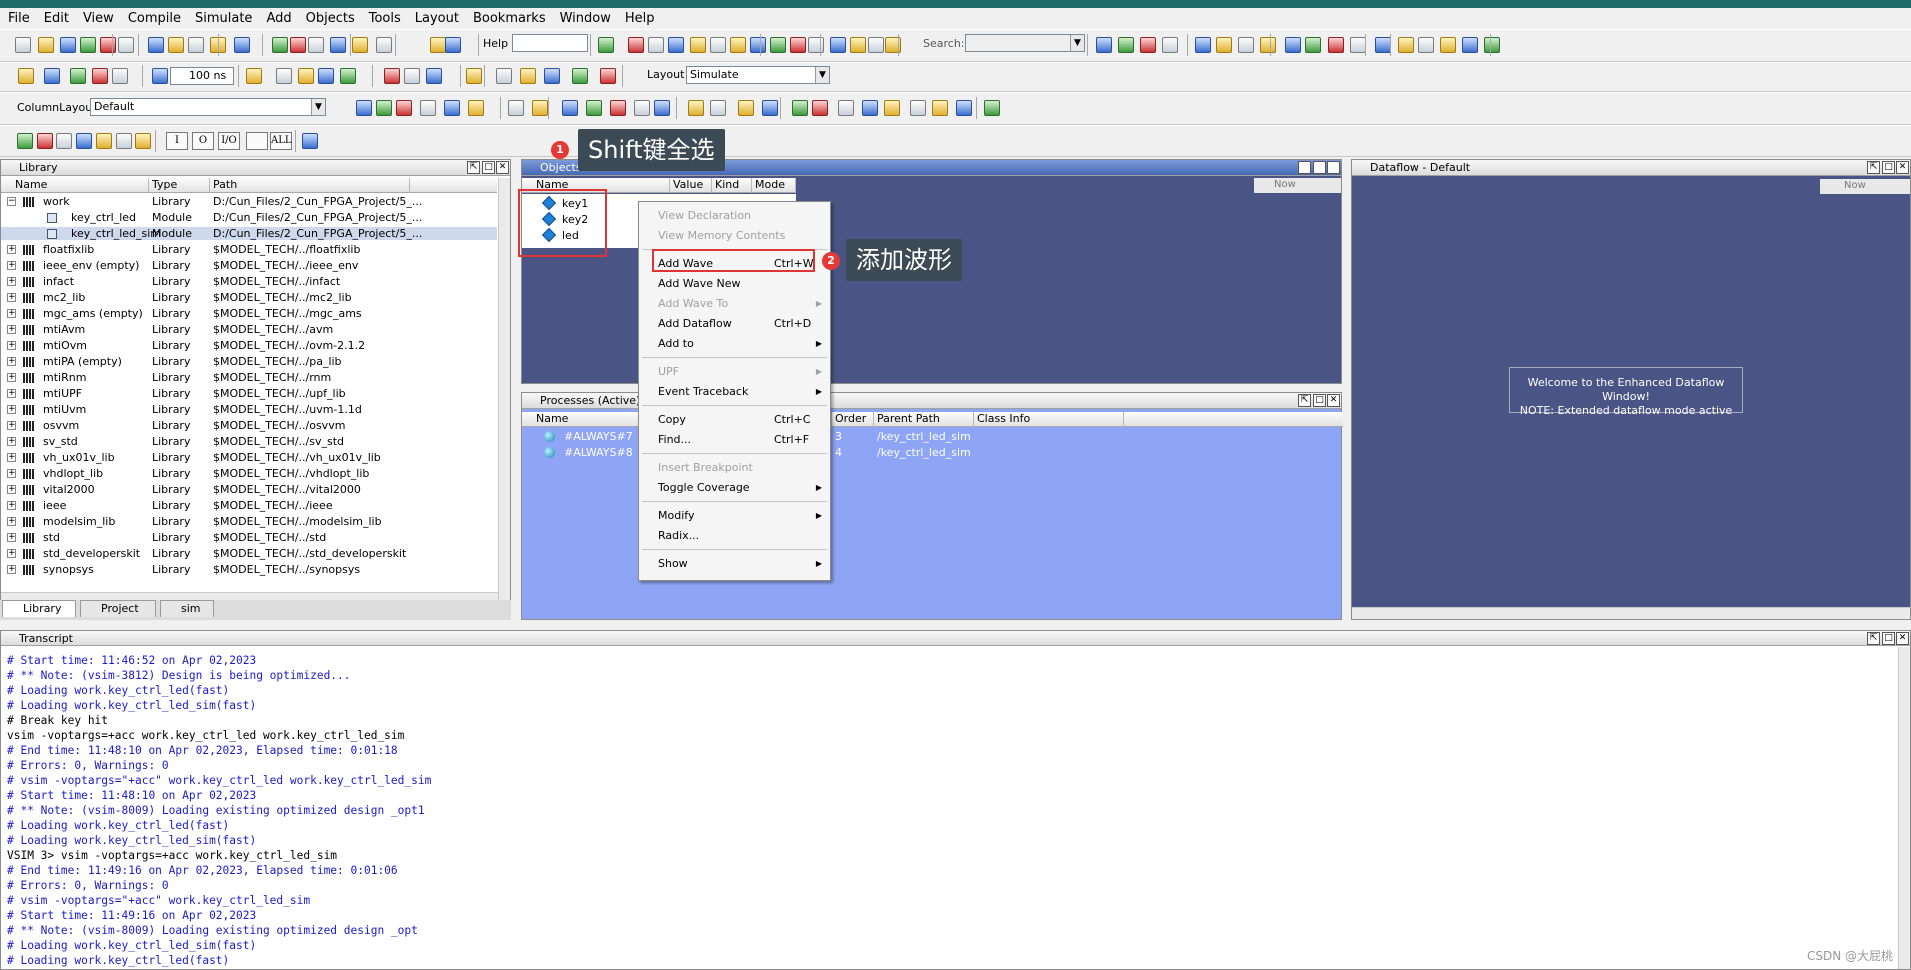 The width and height of the screenshot is (1911, 970). What do you see at coordinates (98, 18) in the screenshot?
I see `menu-view: View` at bounding box center [98, 18].